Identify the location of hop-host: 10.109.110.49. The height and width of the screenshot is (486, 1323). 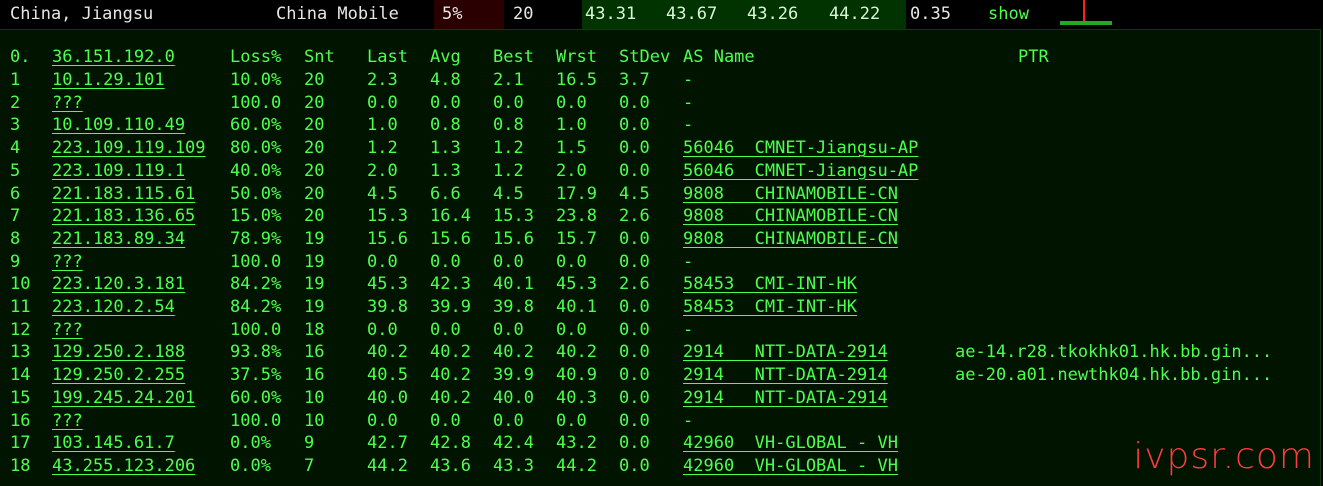
(118, 125).